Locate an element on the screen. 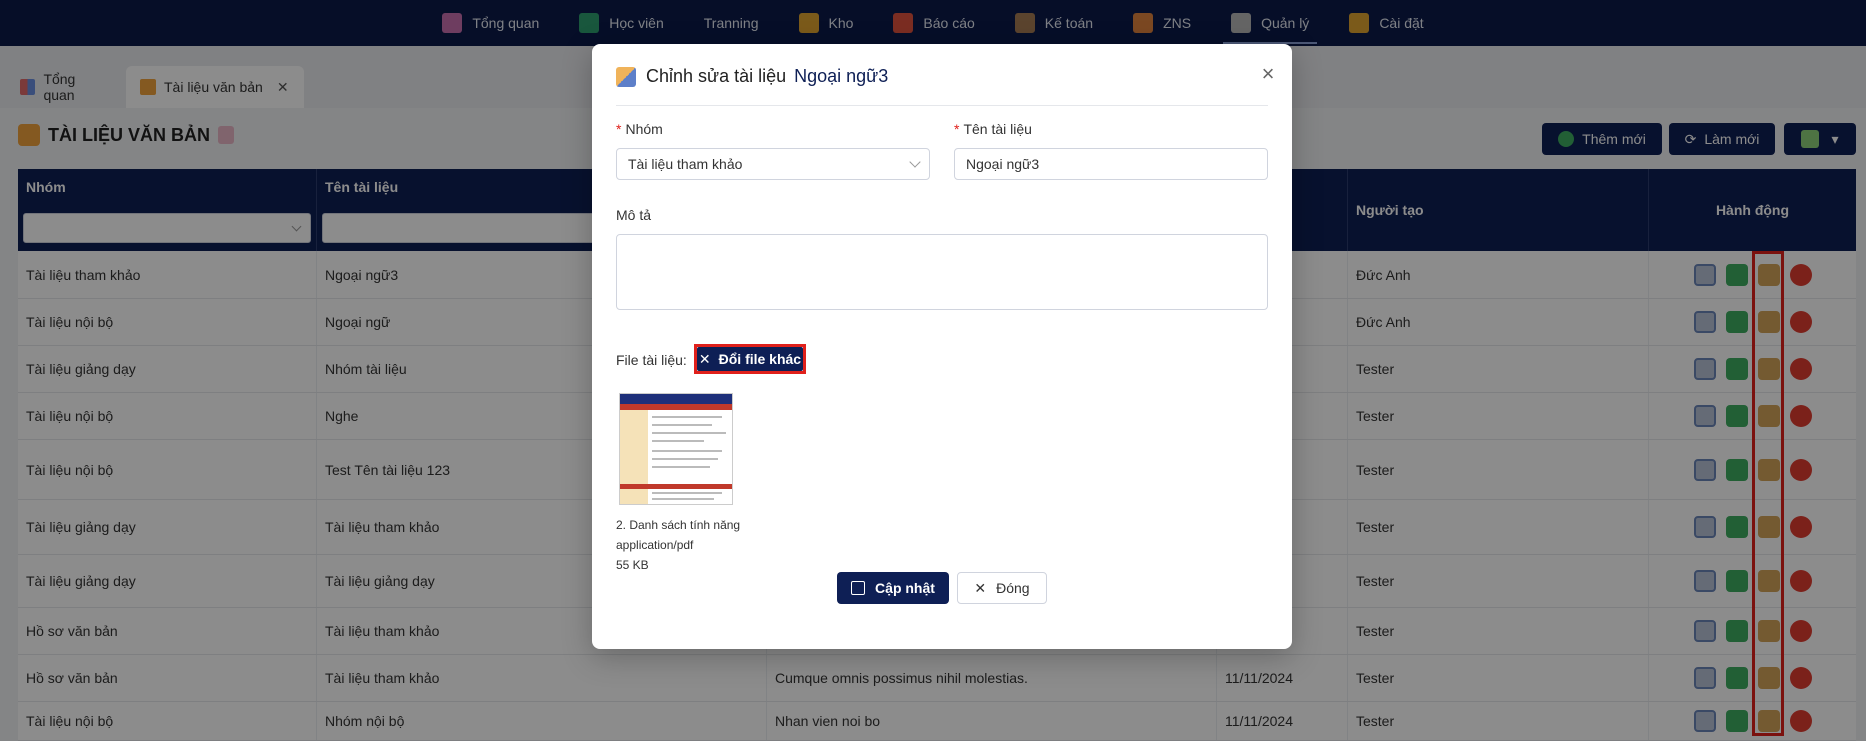 This screenshot has width=1866, height=741. update-label: Cập nhật is located at coordinates (905, 588).